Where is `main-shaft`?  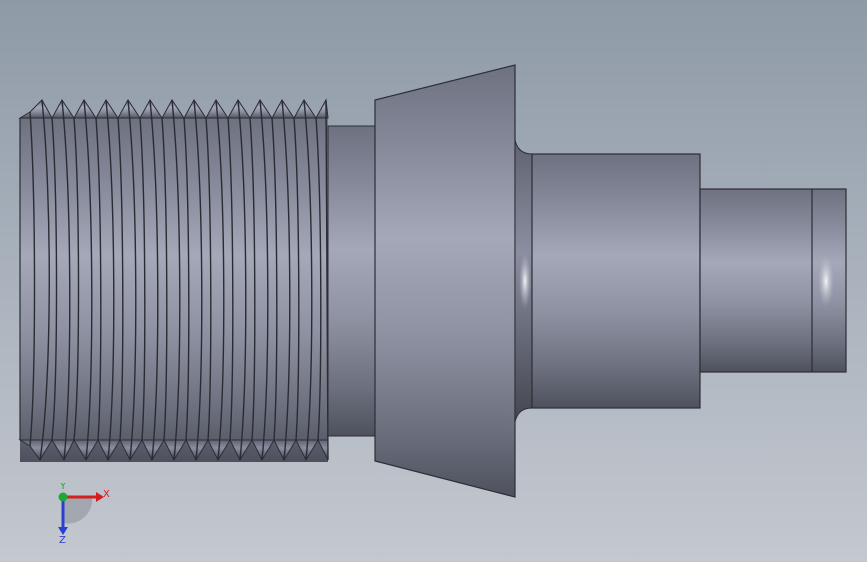 main-shaft is located at coordinates (616, 281).